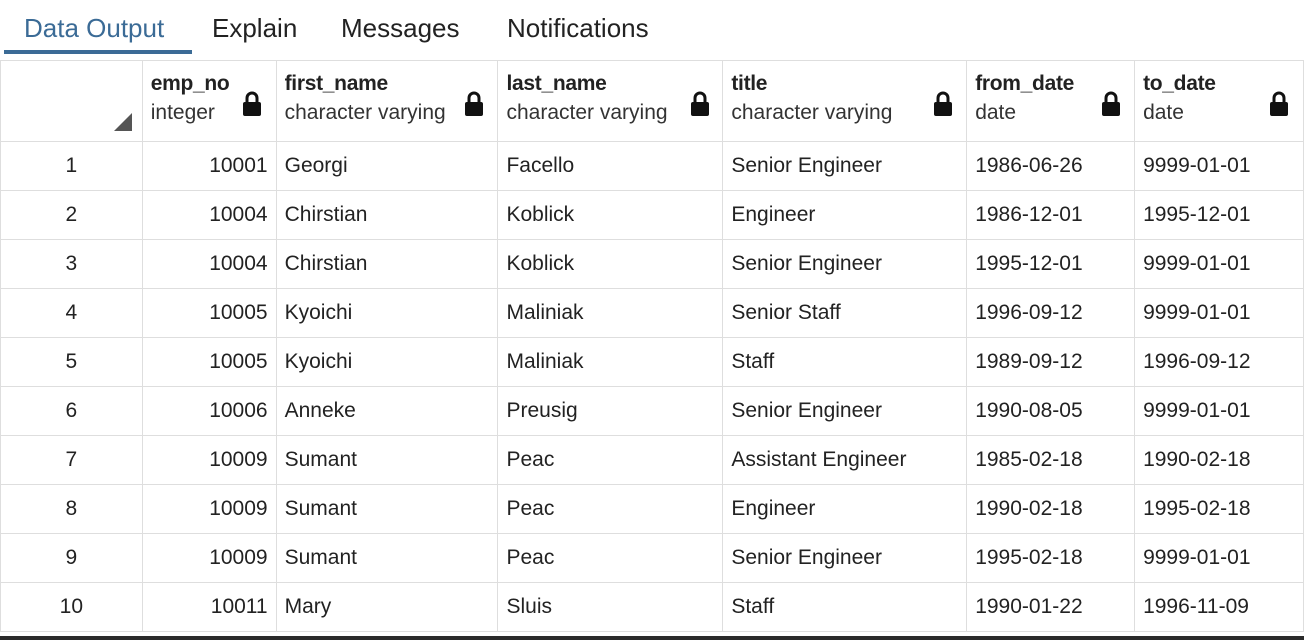 Image resolution: width=1304 pixels, height=640 pixels. What do you see at coordinates (1219, 509) in the screenshot?
I see `cell-to-date: 1995-02-18` at bounding box center [1219, 509].